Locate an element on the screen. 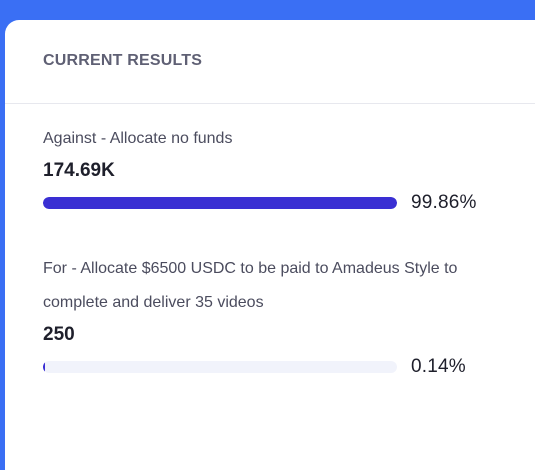  choice-bar-row: 99.86% is located at coordinates (275, 203).